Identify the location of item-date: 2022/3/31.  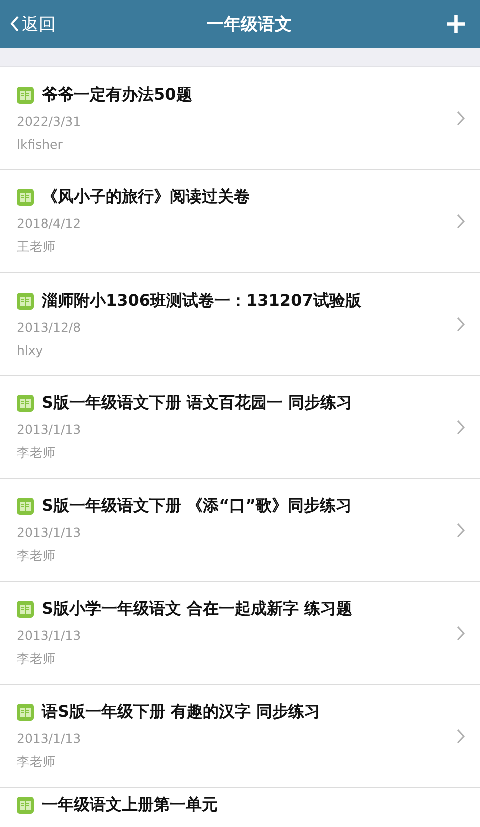
(49, 121).